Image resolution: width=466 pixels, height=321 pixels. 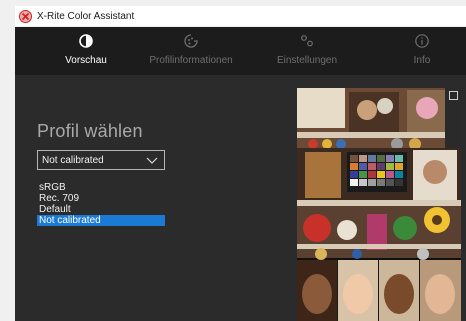 What do you see at coordinates (307, 60) in the screenshot?
I see `nav-tab-label: Einstellungen` at bounding box center [307, 60].